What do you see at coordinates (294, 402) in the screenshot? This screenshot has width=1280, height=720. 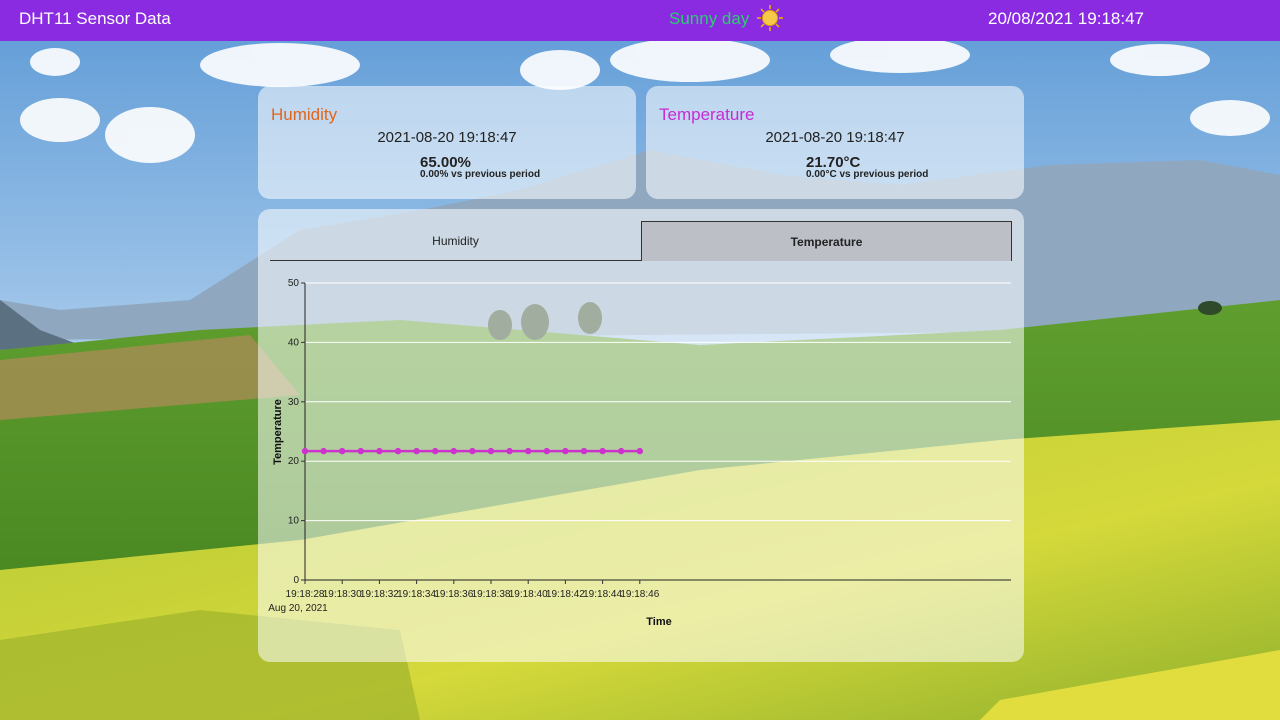 I see `y-tick-label: 30` at bounding box center [294, 402].